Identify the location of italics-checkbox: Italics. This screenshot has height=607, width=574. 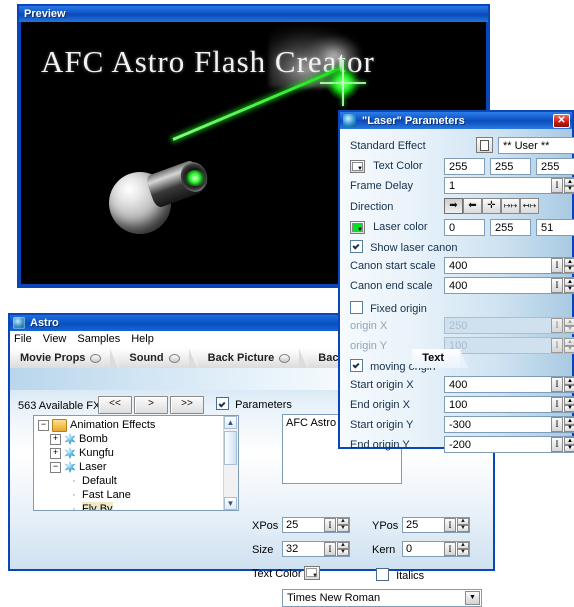
(400, 575).